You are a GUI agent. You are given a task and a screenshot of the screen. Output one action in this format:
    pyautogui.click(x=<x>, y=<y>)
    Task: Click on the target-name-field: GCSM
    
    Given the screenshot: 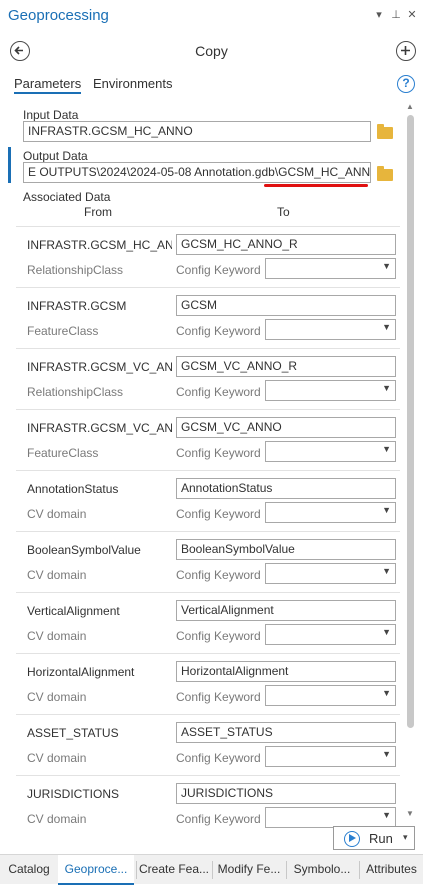 What is the action you would take?
    pyautogui.click(x=286, y=305)
    